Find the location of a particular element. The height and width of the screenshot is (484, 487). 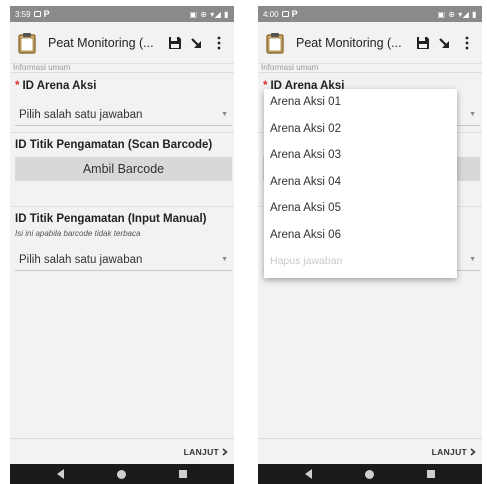

status-time: 4:00 is located at coordinates (271, 14).